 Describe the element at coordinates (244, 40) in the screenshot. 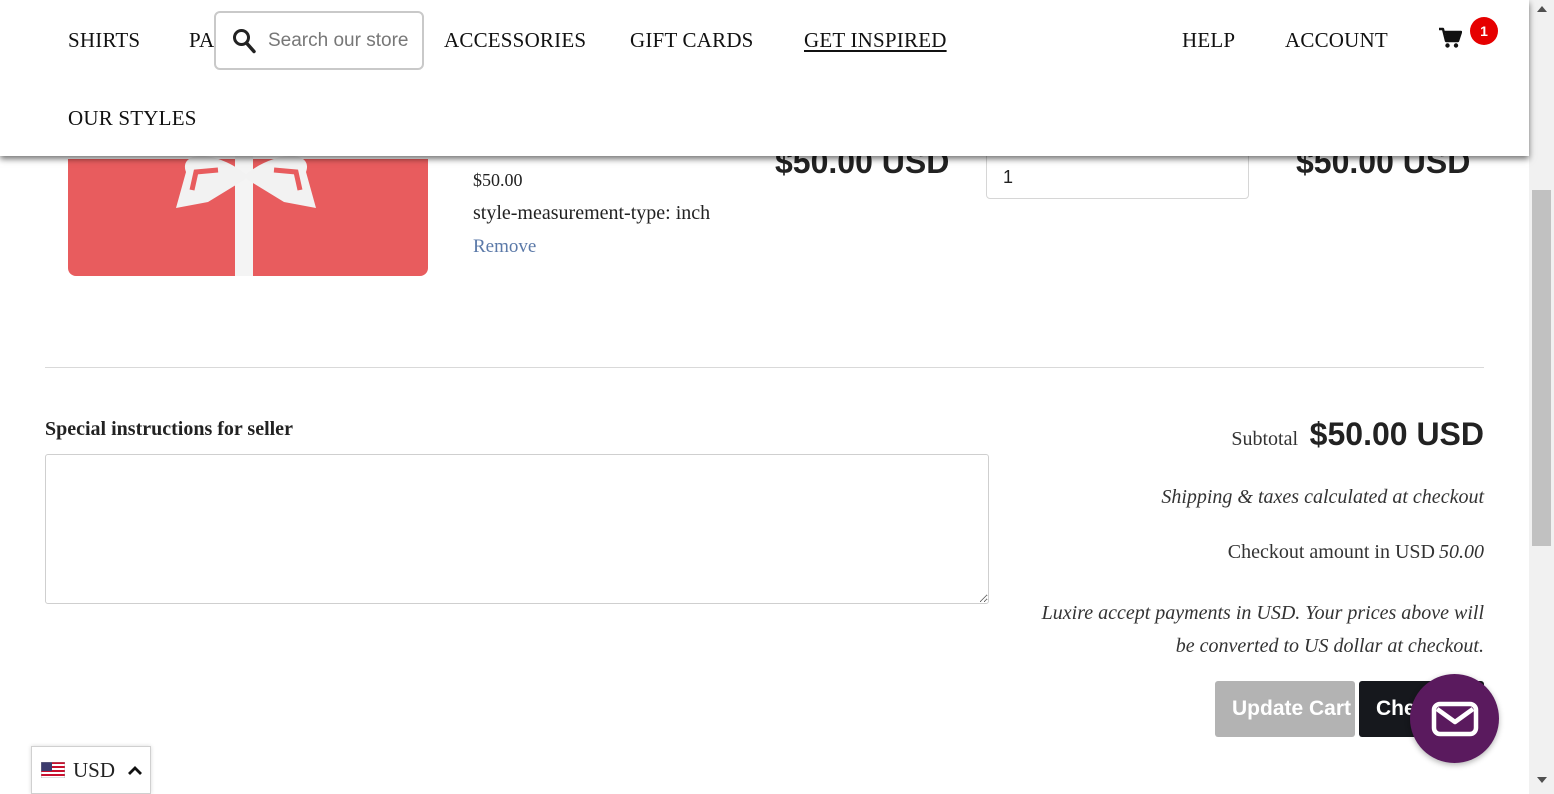

I see `search-icon` at that location.